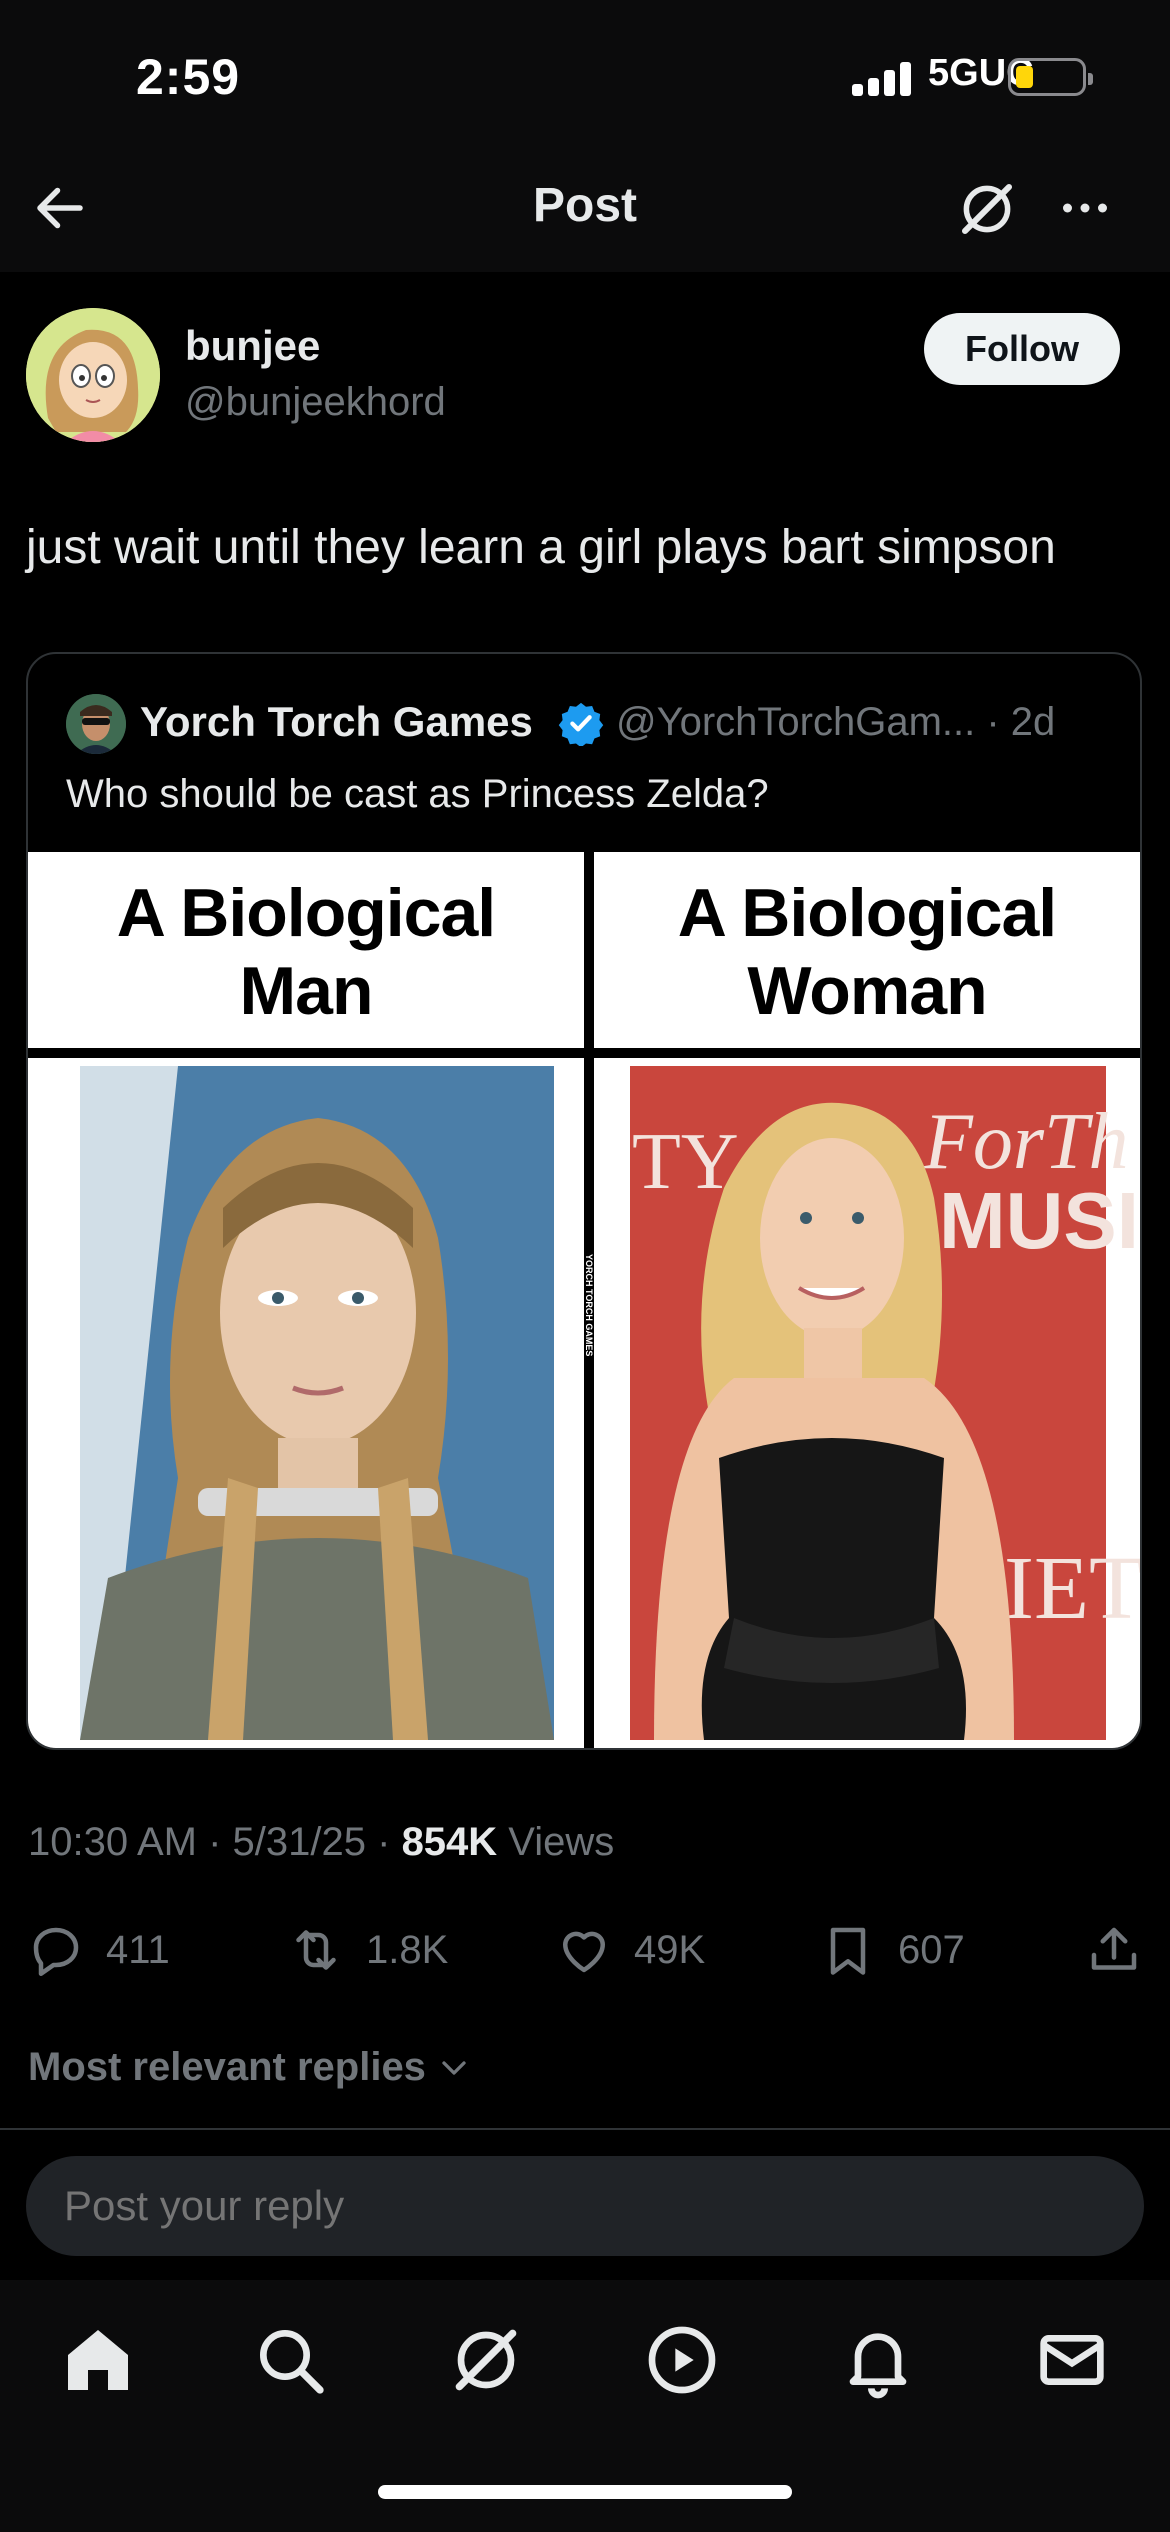  Describe the element at coordinates (1039, 1220) in the screenshot. I see `sign-text-right2: MUSI` at that location.